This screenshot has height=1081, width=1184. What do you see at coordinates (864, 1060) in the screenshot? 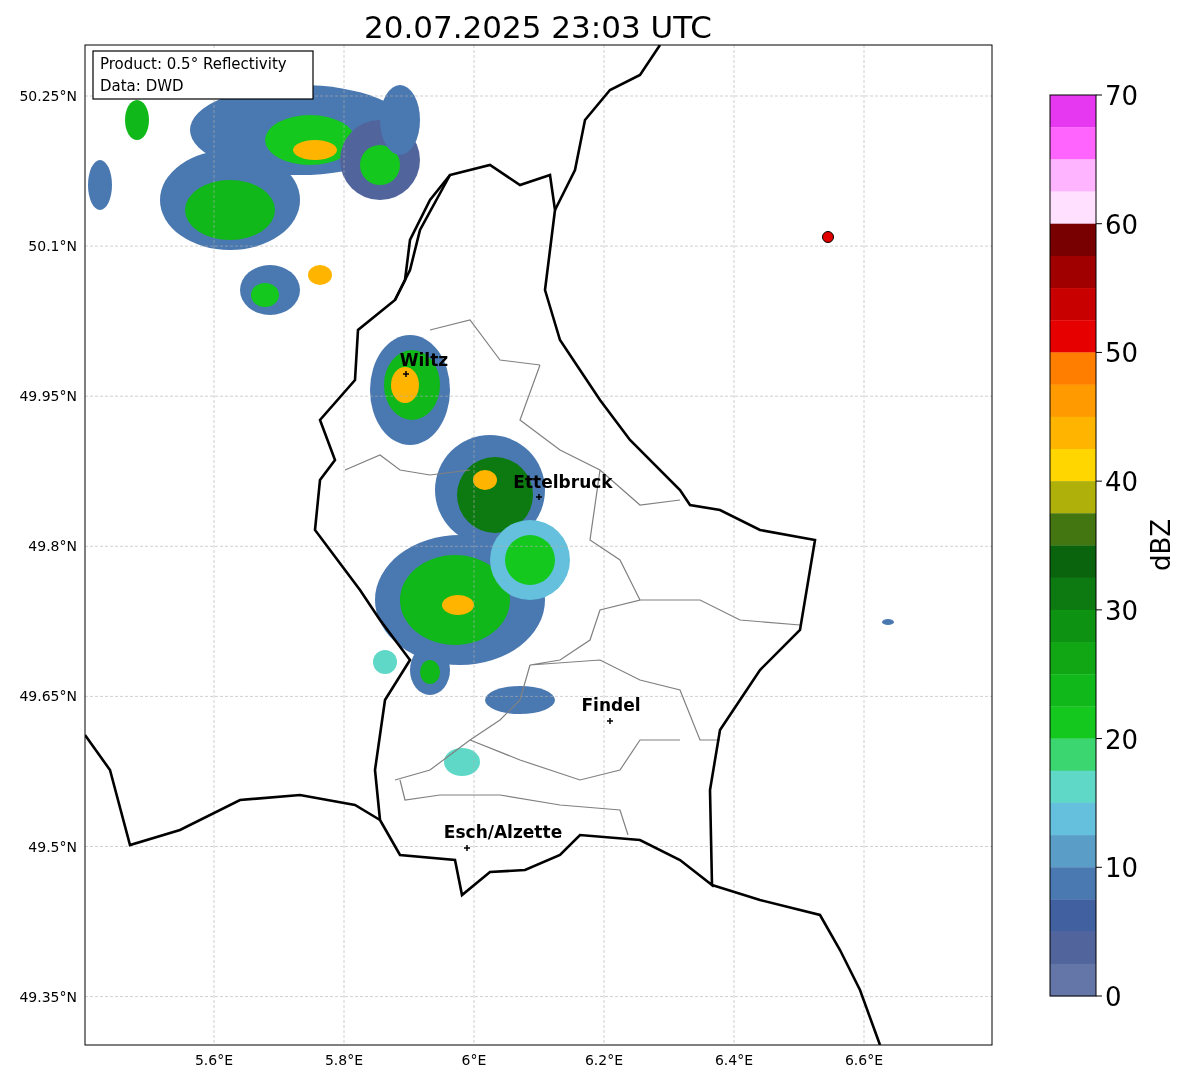
I see `longitude-tick-label: 6.6°E` at bounding box center [864, 1060].